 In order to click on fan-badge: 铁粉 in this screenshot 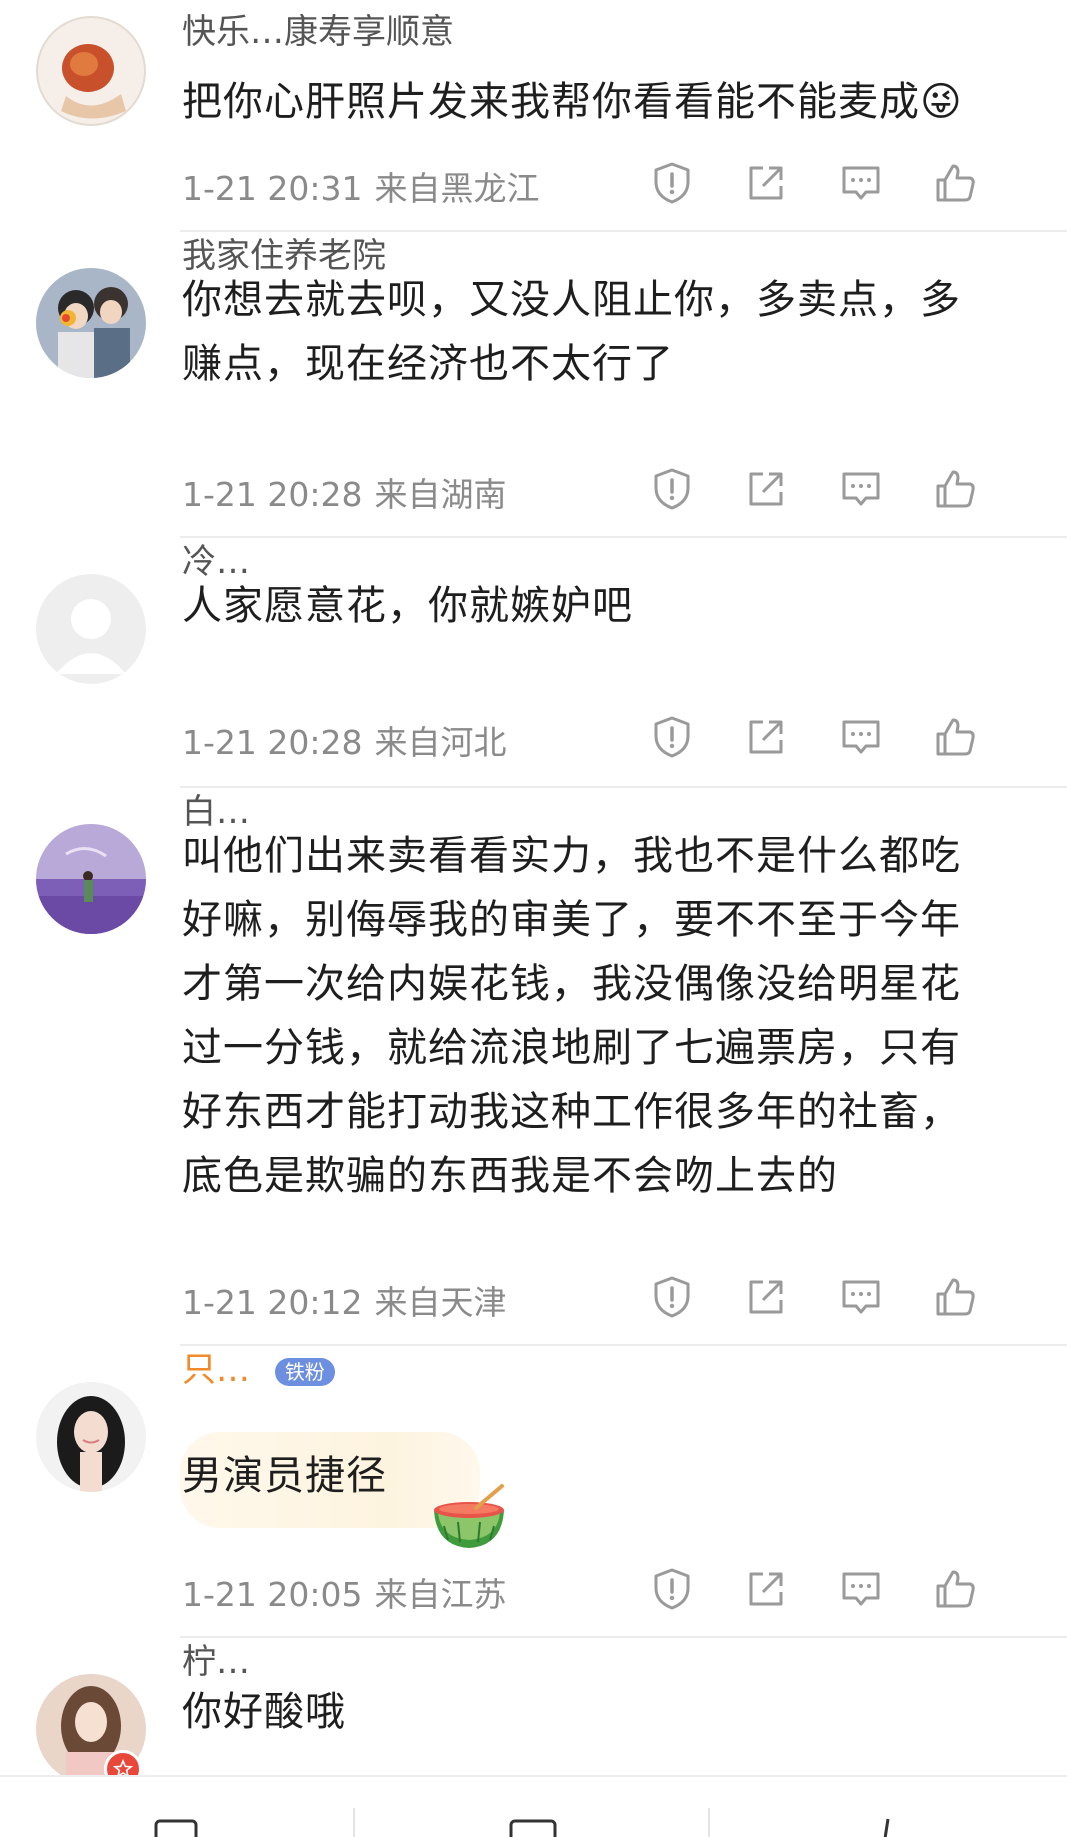, I will do `click(304, 1371)`.